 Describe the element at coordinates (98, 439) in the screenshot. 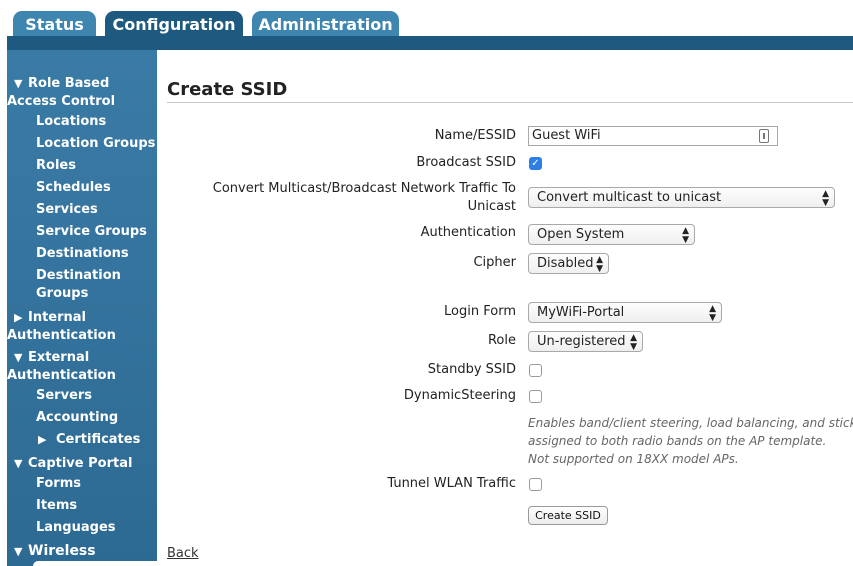

I see `sidebar-item-label: Certificates` at that location.